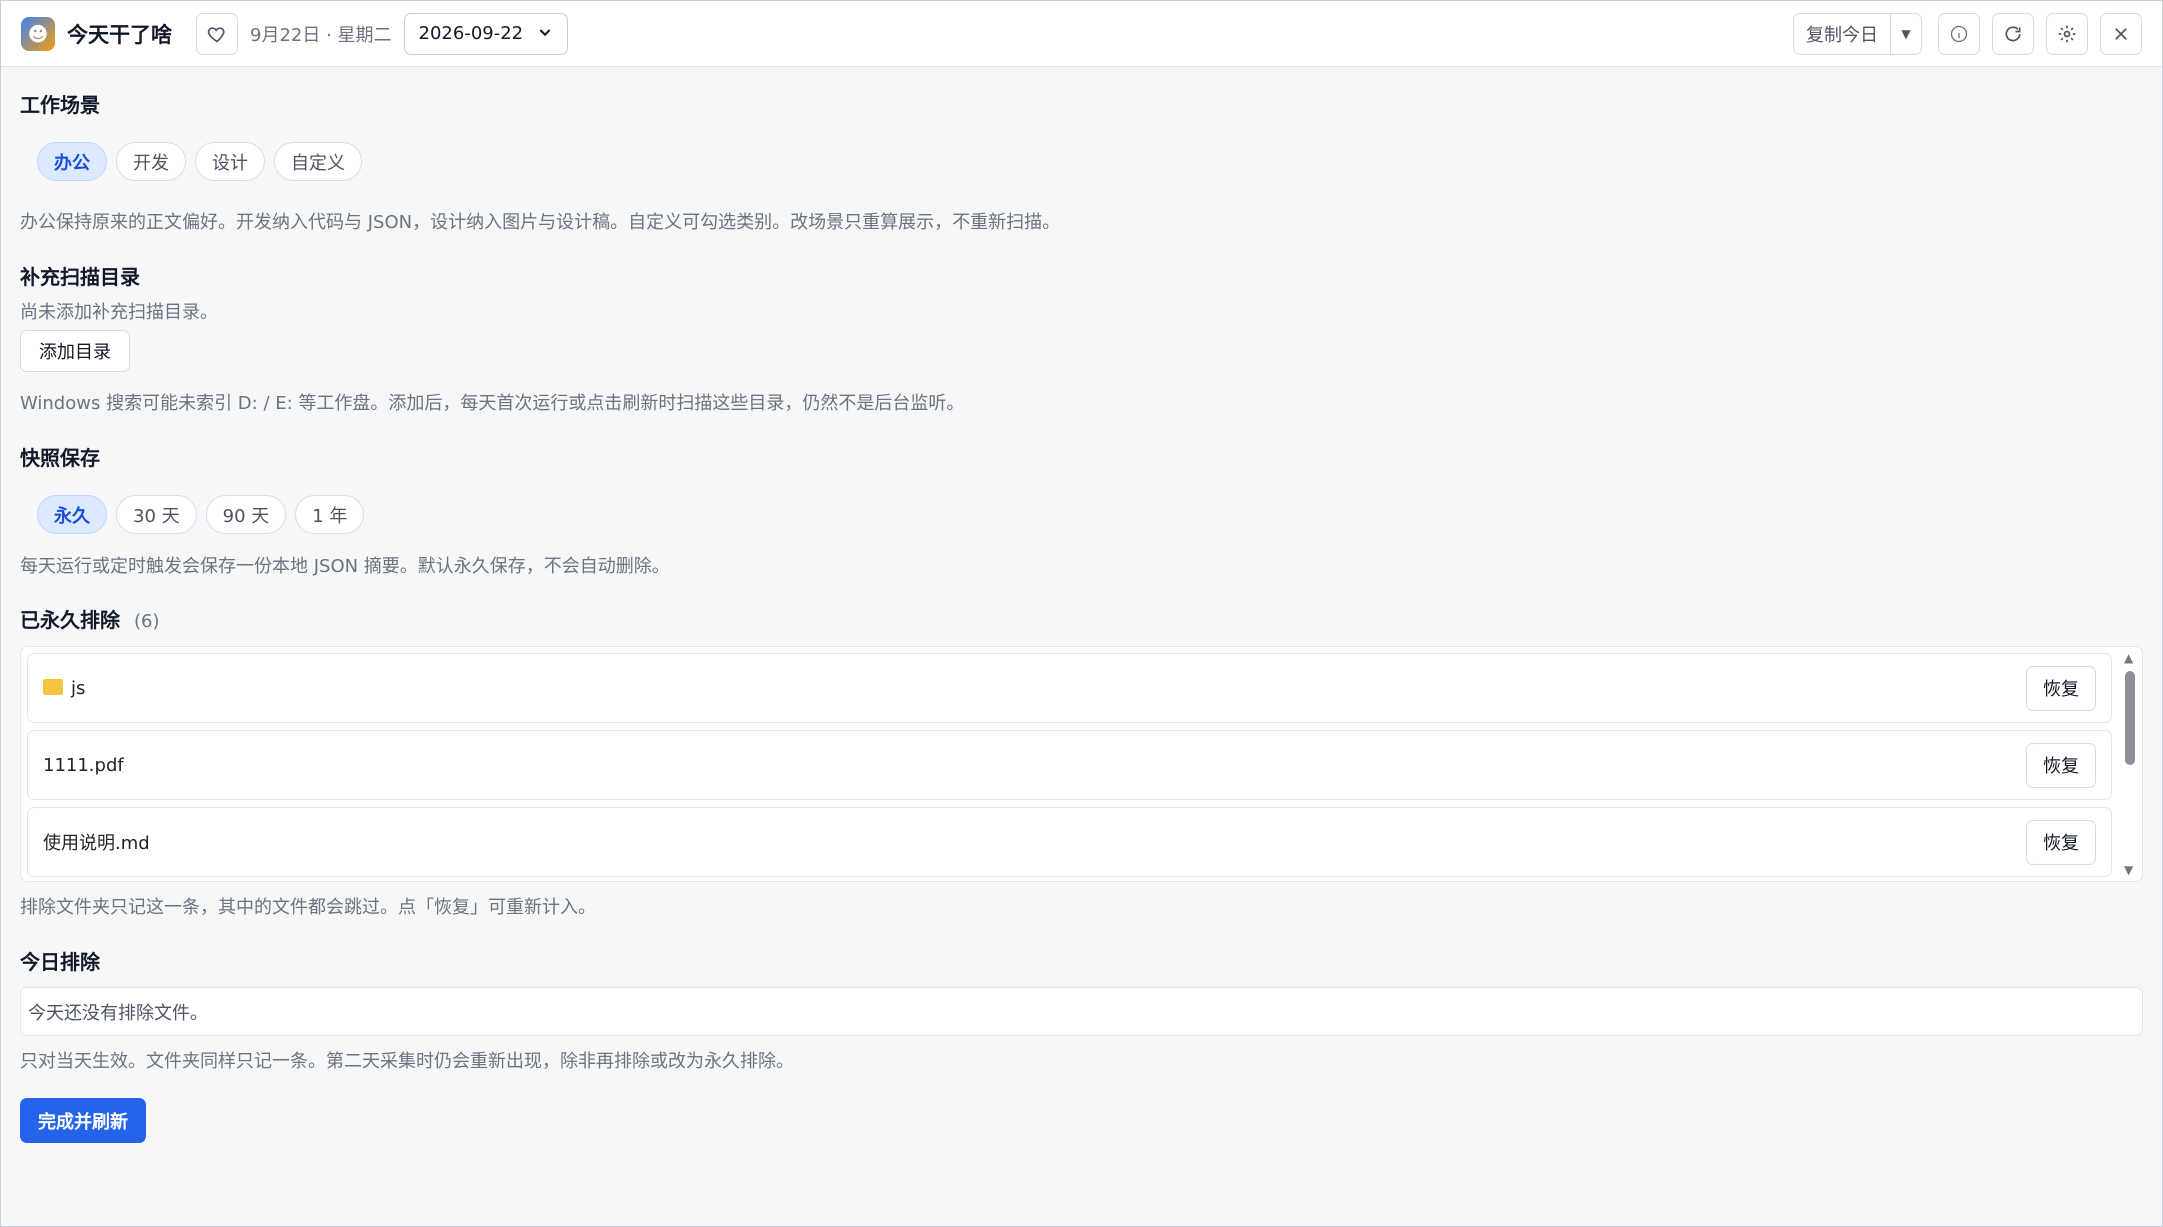 The height and width of the screenshot is (1227, 2163). I want to click on settings-button, so click(2067, 33).